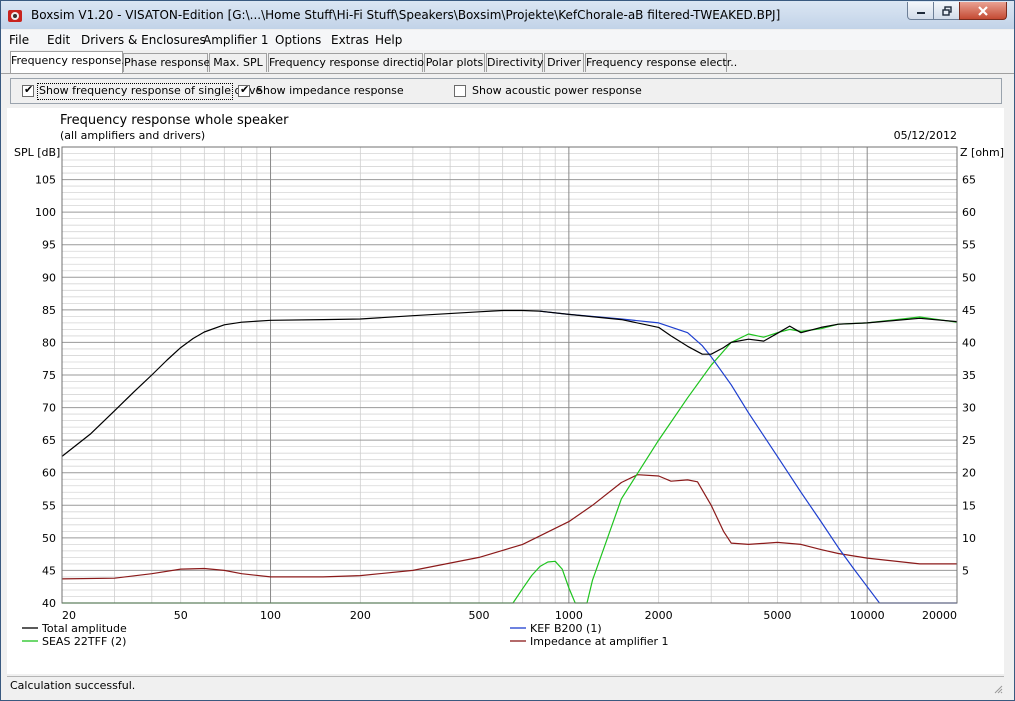 This screenshot has height=701, width=1015. What do you see at coordinates (84, 641) in the screenshot?
I see `legend-label: SEAS 22TFF (2)` at bounding box center [84, 641].